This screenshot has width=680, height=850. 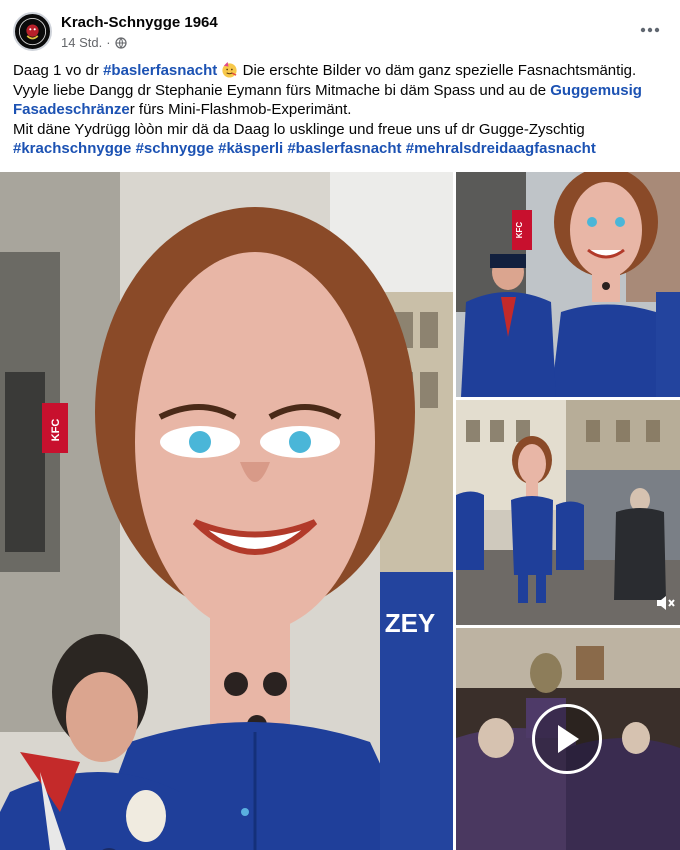 I want to click on post-header: Krach-Schnygge 1964 14 Std. ·, so click(x=340, y=30).